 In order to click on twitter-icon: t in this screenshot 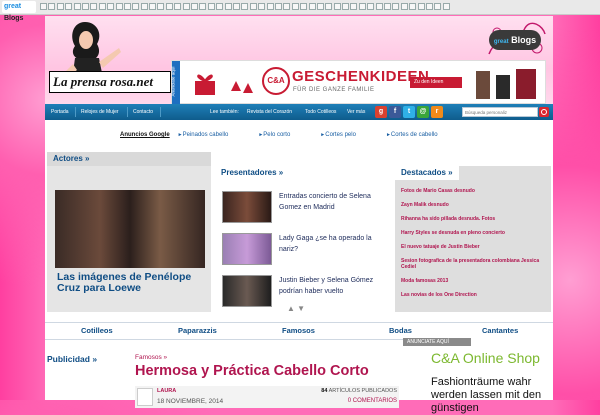, I will do `click(409, 112)`.